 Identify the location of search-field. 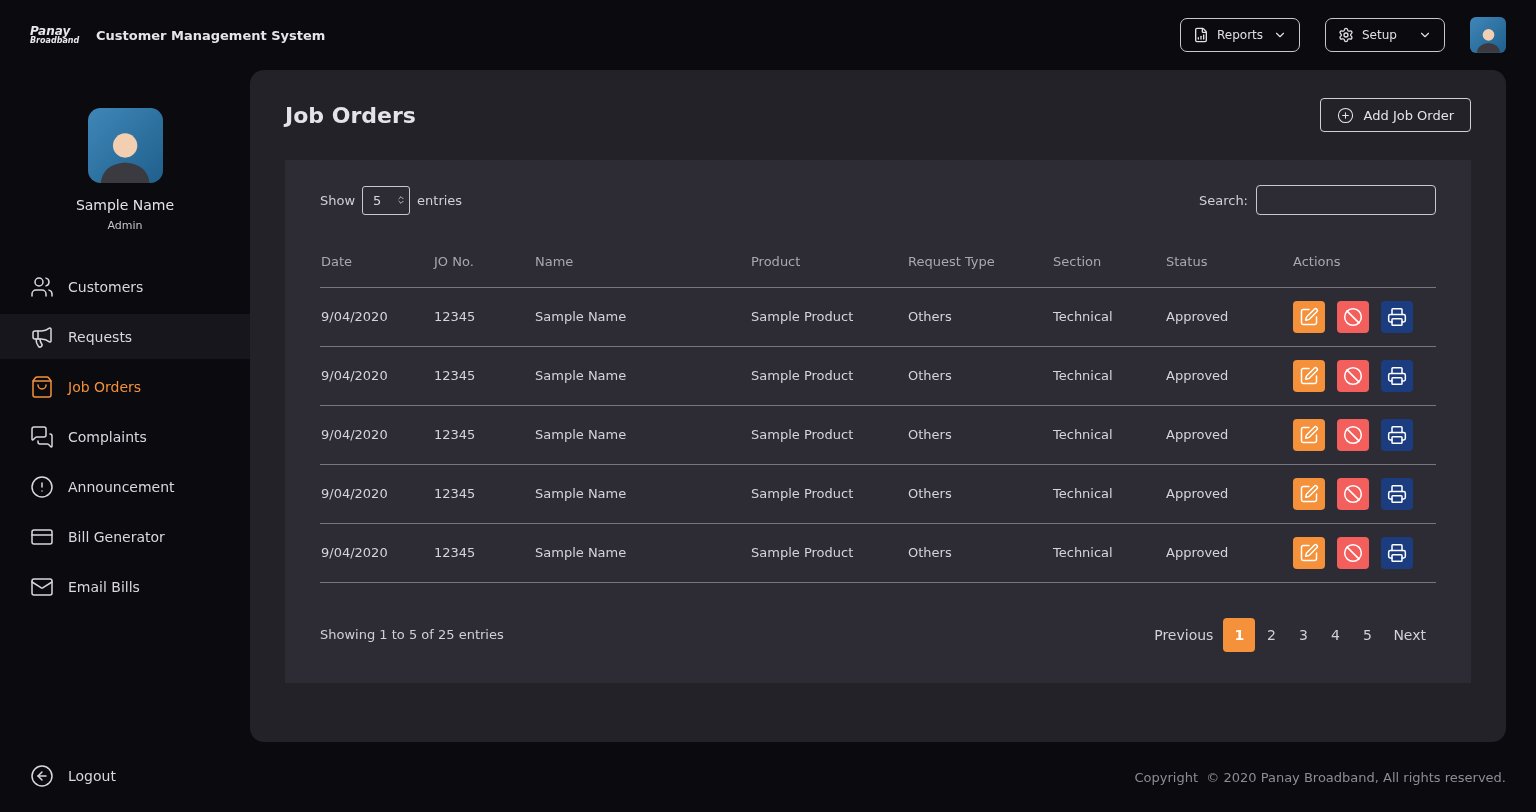
(1346, 200).